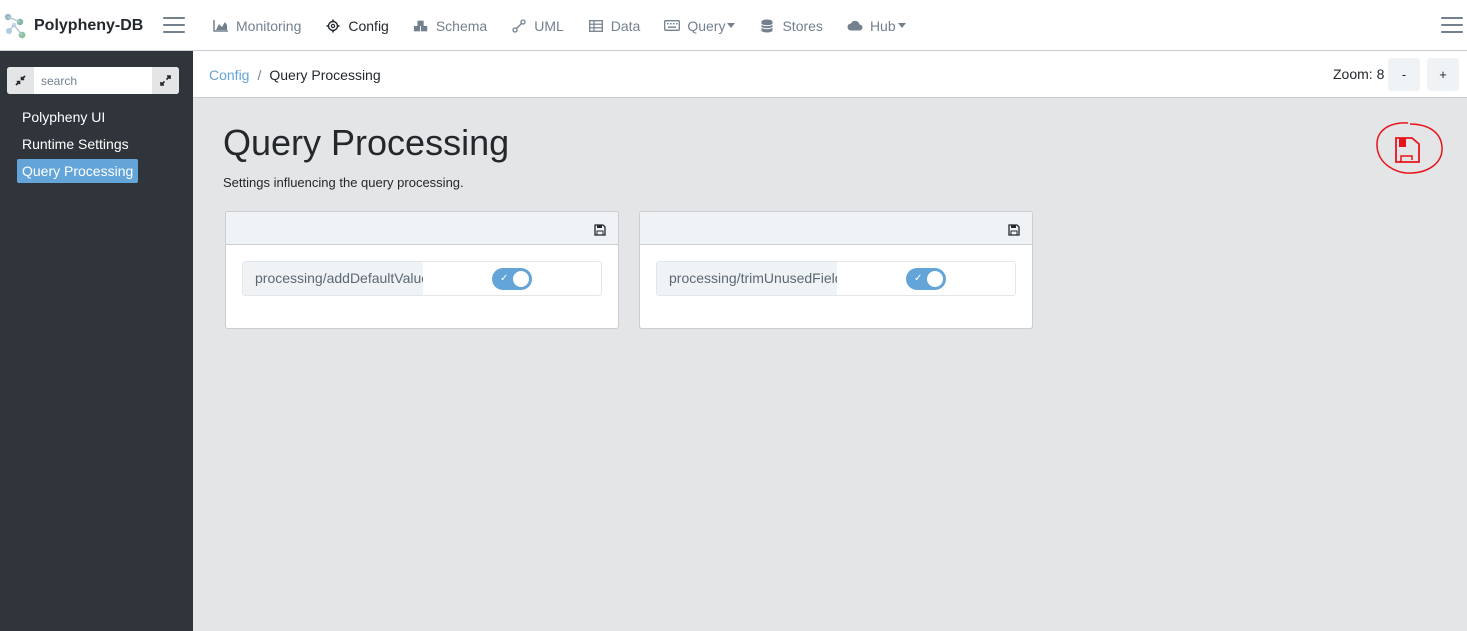  I want to click on nav-item-label: Stores, so click(802, 25).